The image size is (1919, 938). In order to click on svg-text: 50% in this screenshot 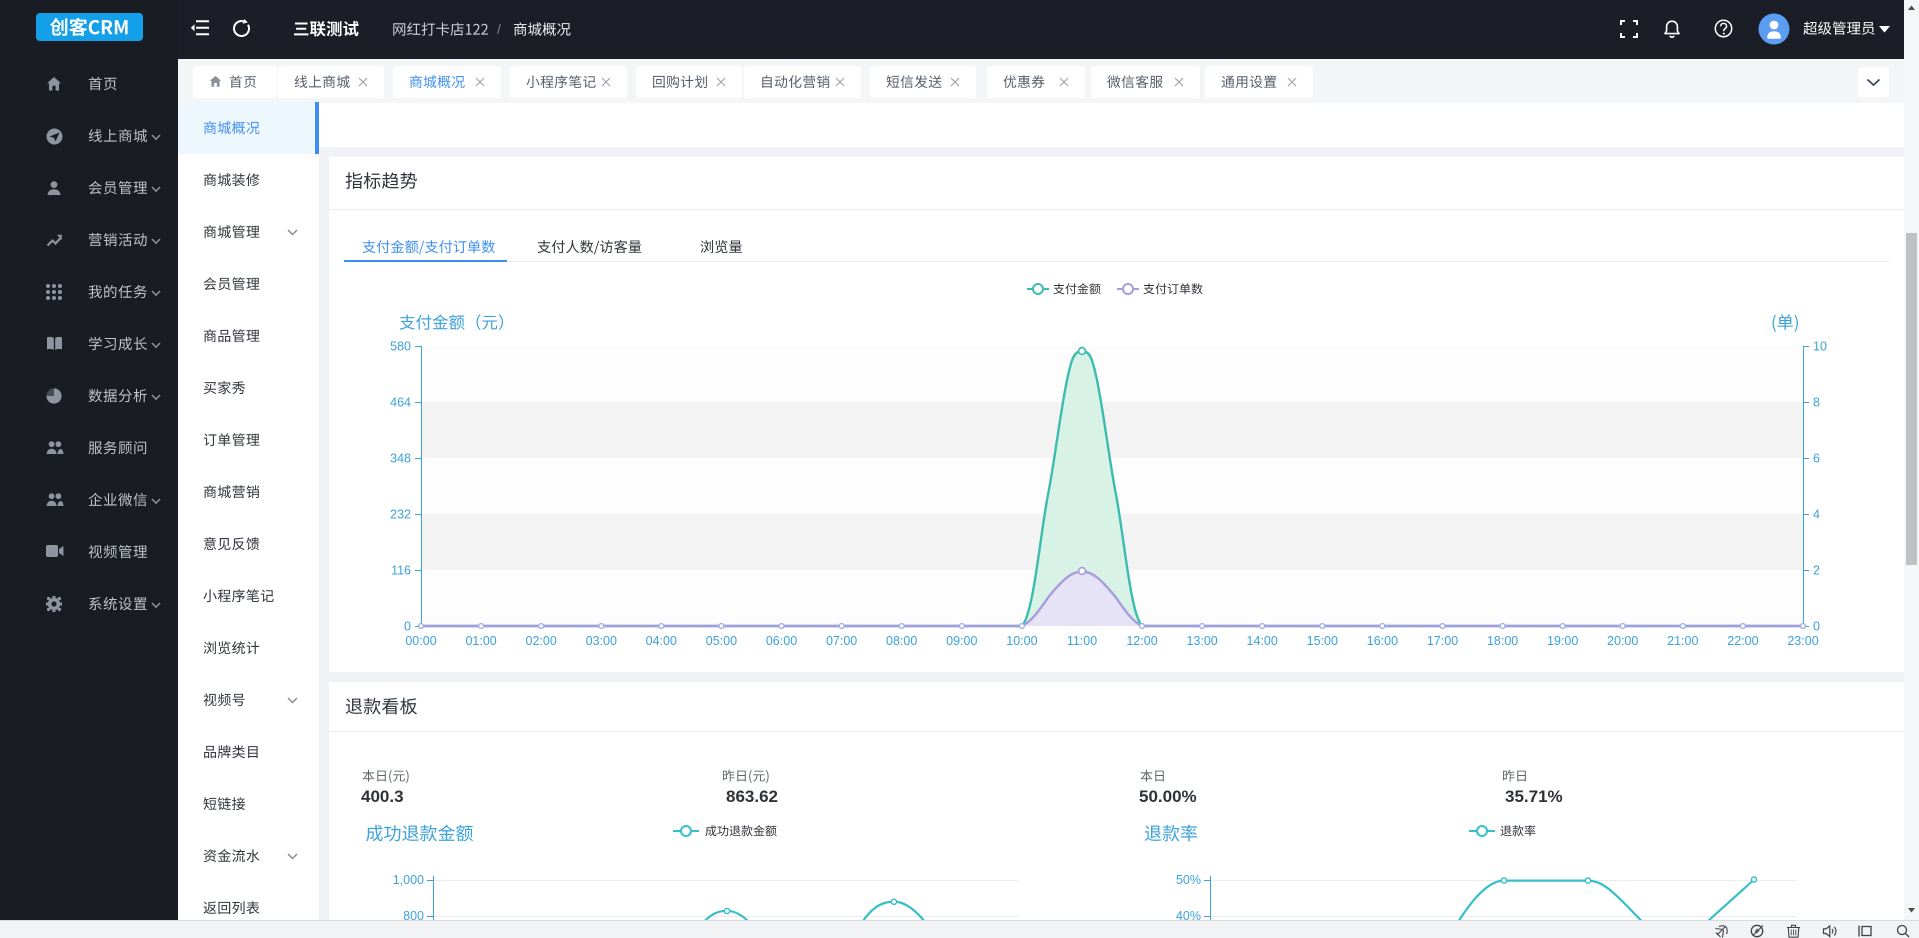, I will do `click(1188, 880)`.